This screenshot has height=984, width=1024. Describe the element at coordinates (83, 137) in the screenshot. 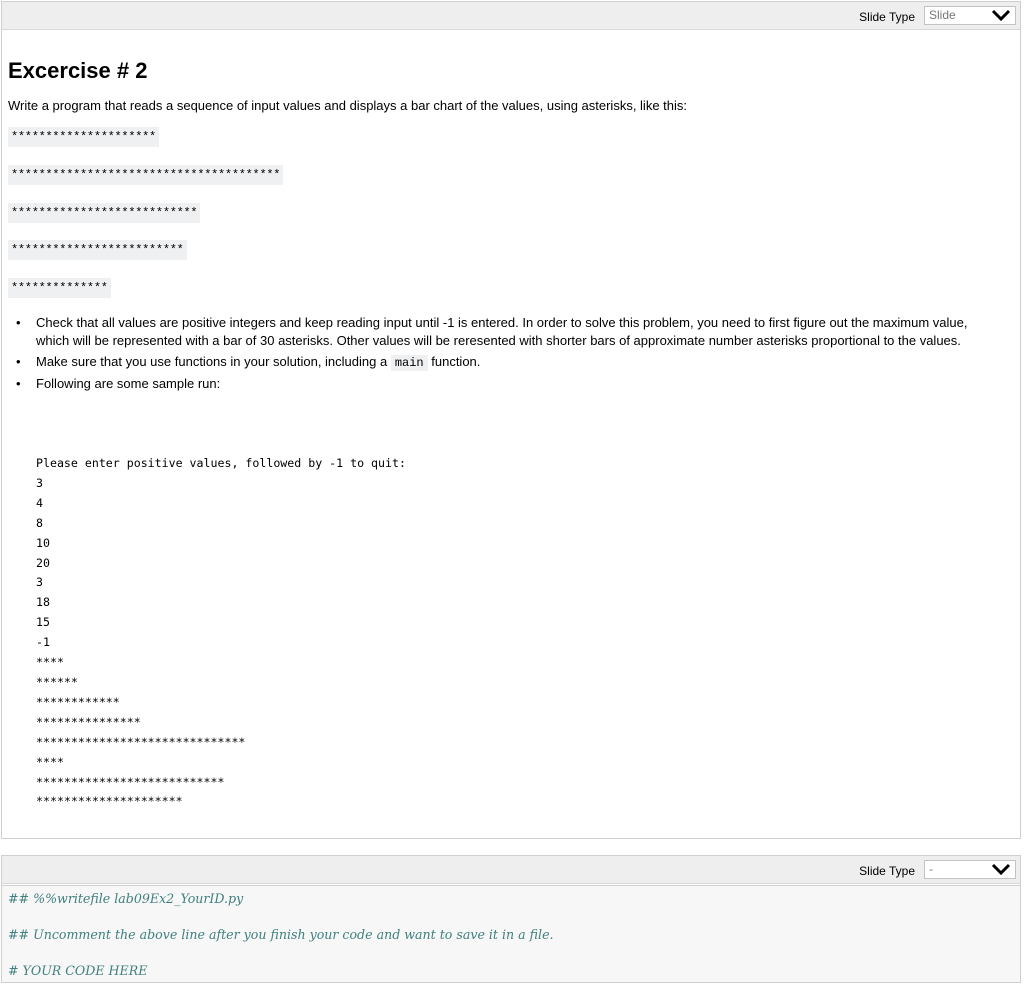

I see `asterisk-line-1: *********************` at that location.